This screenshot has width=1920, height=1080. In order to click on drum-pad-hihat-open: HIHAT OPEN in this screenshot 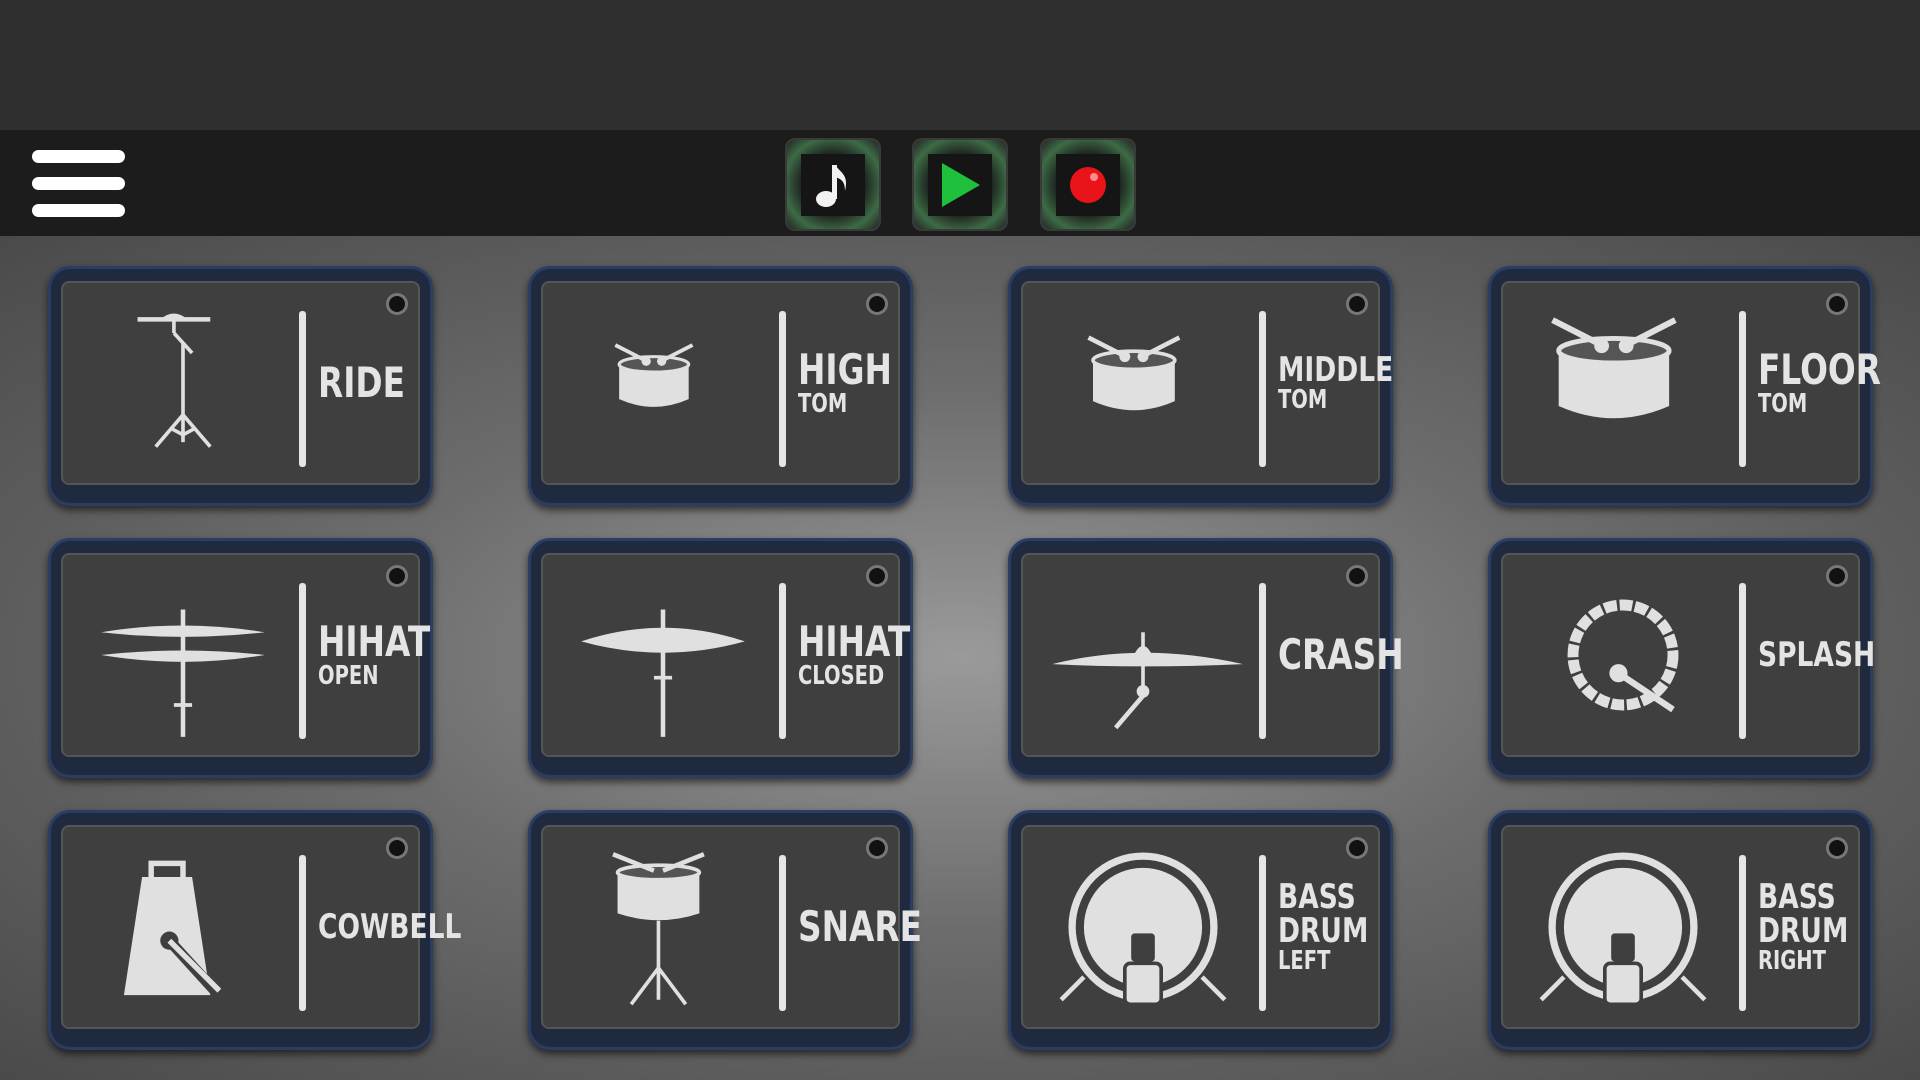, I will do `click(240, 658)`.